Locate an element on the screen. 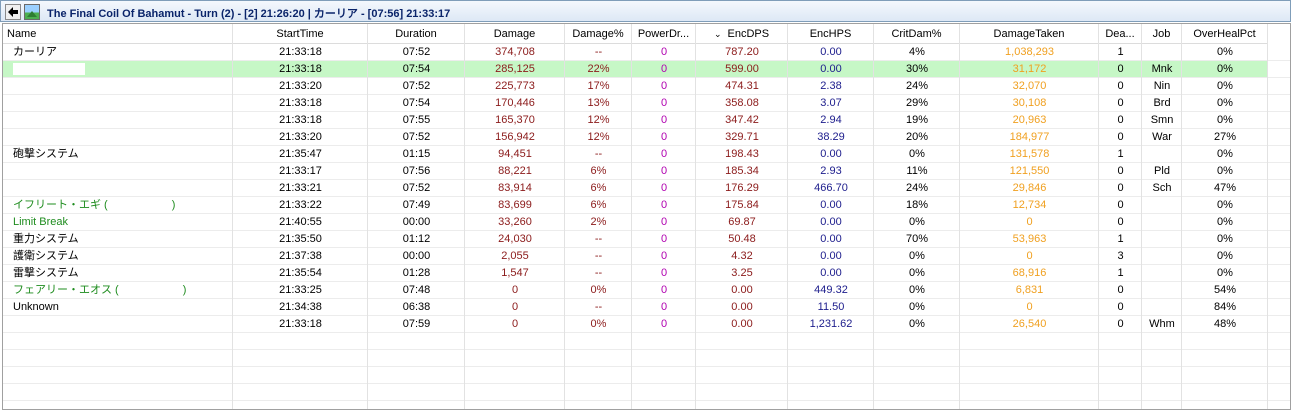 Image resolution: width=1293 pixels, height=412 pixels. column-header-critdam: CritDam% is located at coordinates (917, 34).